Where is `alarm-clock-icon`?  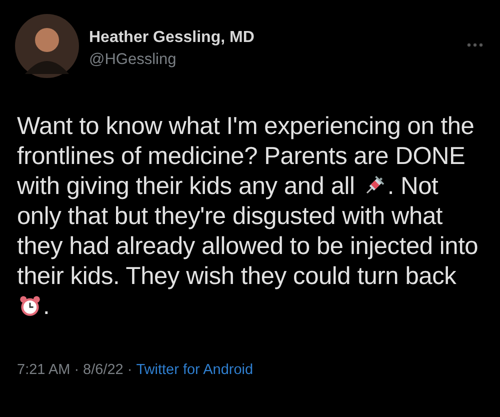 alarm-clock-icon is located at coordinates (30, 306).